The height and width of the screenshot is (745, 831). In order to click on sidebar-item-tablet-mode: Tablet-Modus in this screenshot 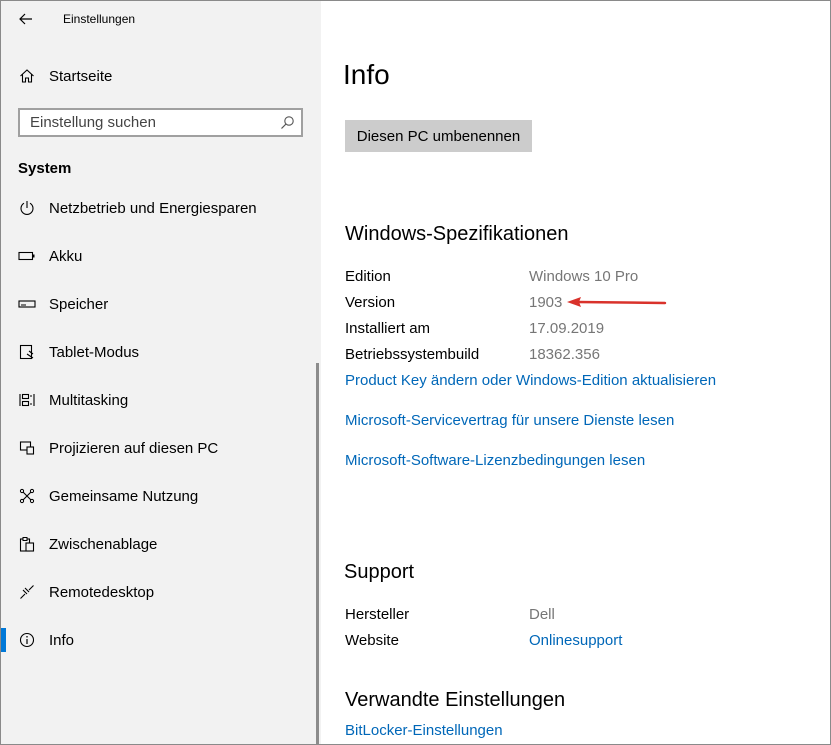, I will do `click(158, 352)`.